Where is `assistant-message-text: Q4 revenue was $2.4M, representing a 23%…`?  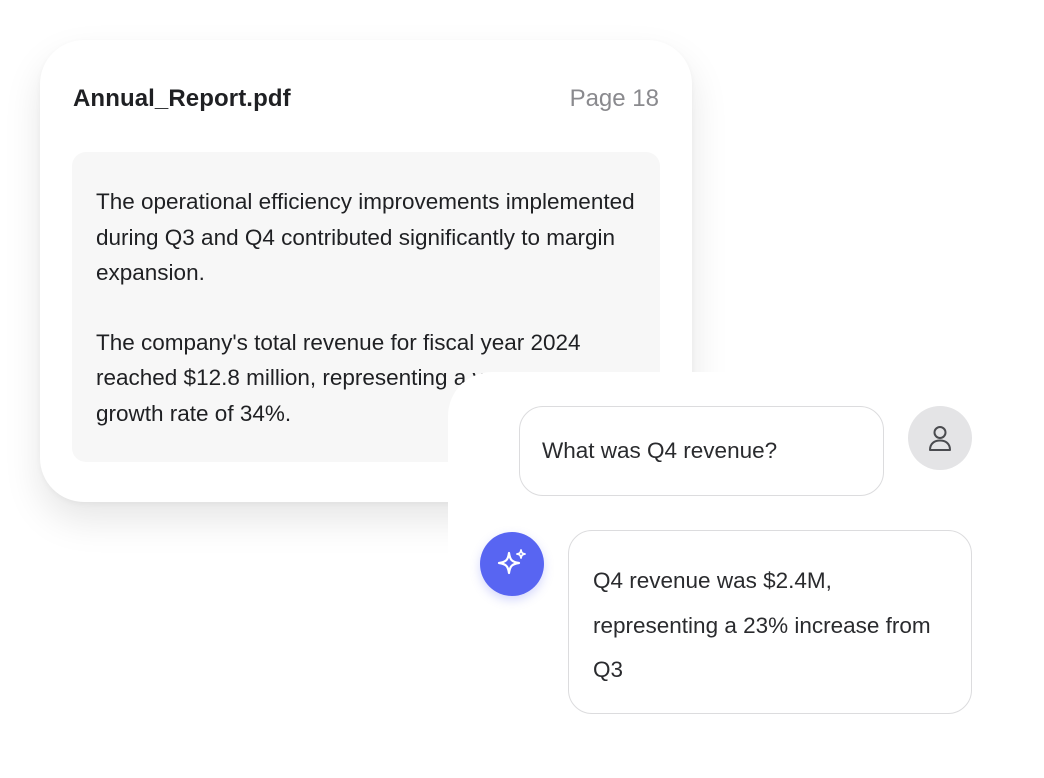 assistant-message-text: Q4 revenue was $2.4M, representing a 23%… is located at coordinates (762, 625).